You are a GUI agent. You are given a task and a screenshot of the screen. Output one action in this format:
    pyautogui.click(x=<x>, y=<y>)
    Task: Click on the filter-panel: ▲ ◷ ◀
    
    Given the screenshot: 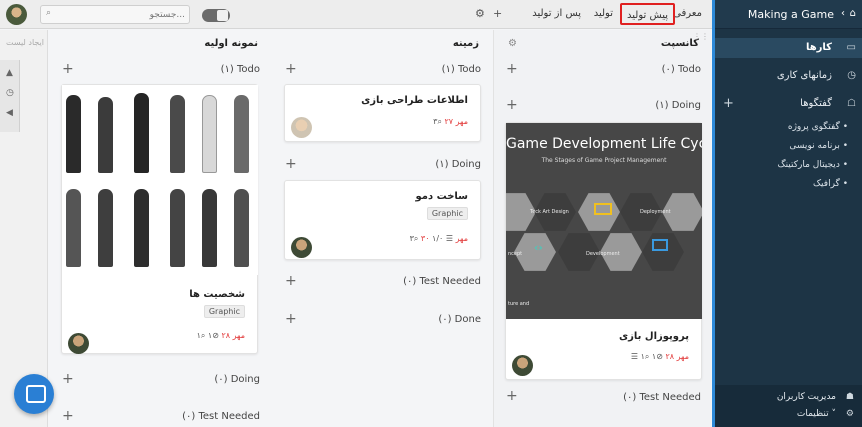 What is the action you would take?
    pyautogui.click(x=10, y=96)
    